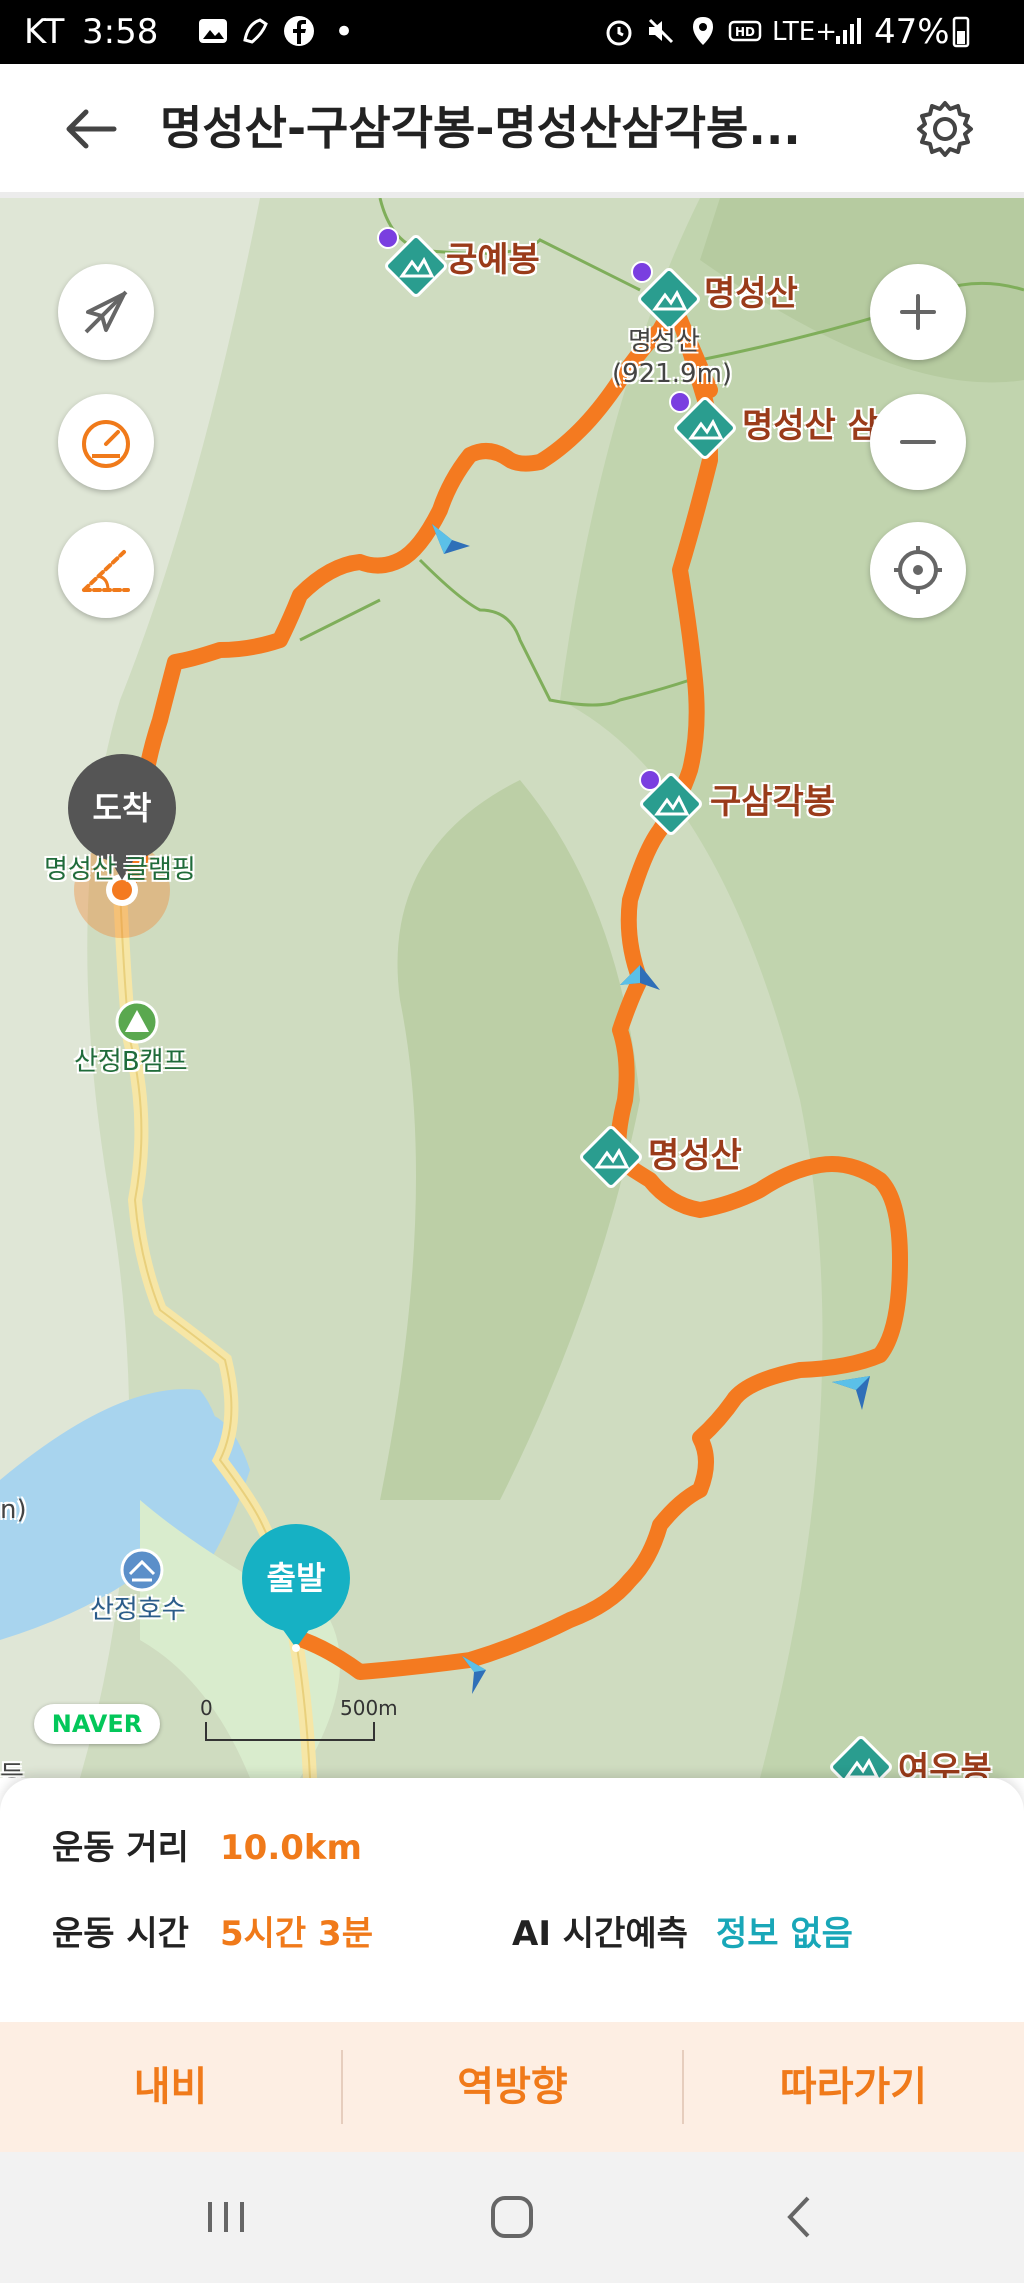 The width and height of the screenshot is (1024, 2283). I want to click on status-bar: KT 3:58 • HD LTE+ 47%, so click(512, 32).